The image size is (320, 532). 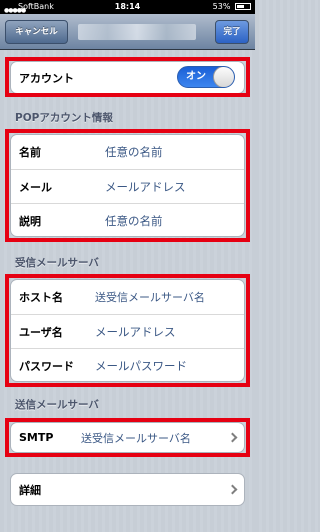 What do you see at coordinates (232, 489) in the screenshot?
I see `chevron-right-icon` at bounding box center [232, 489].